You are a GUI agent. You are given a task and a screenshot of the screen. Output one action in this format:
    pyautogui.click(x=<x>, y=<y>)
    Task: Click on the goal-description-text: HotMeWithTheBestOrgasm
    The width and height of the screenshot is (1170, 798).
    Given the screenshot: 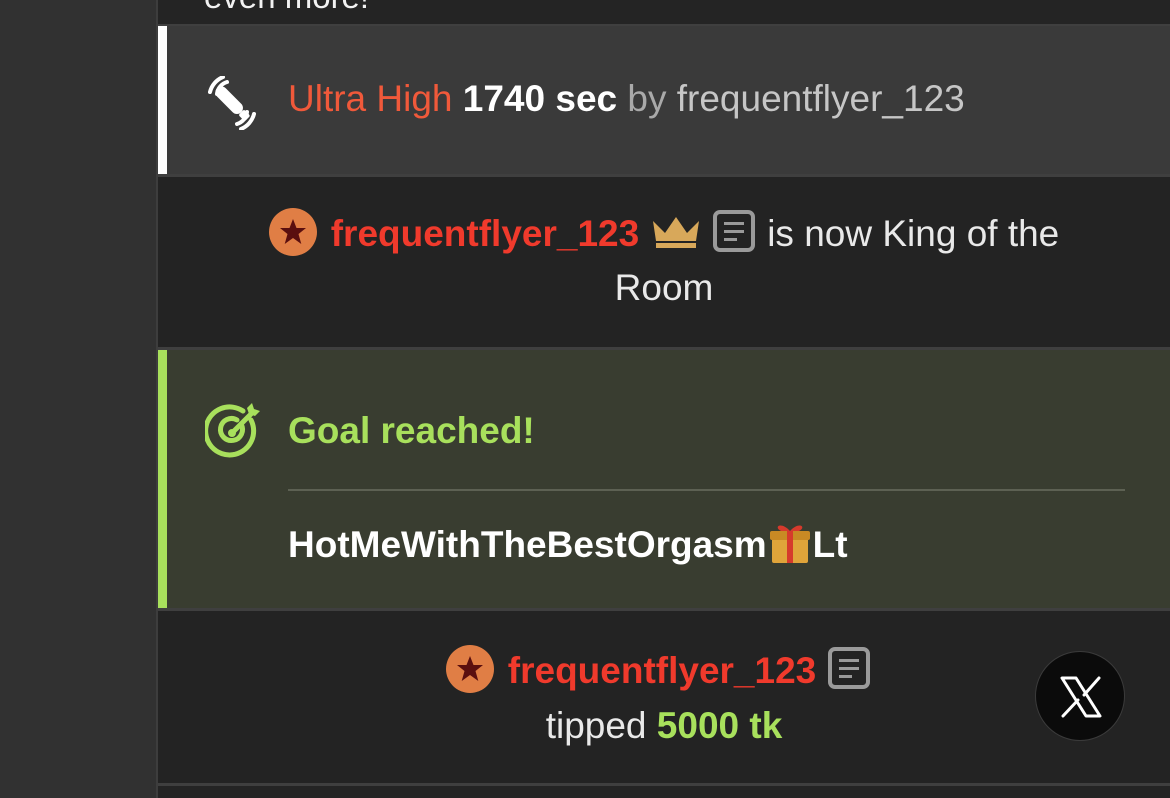 What is the action you would take?
    pyautogui.click(x=527, y=544)
    